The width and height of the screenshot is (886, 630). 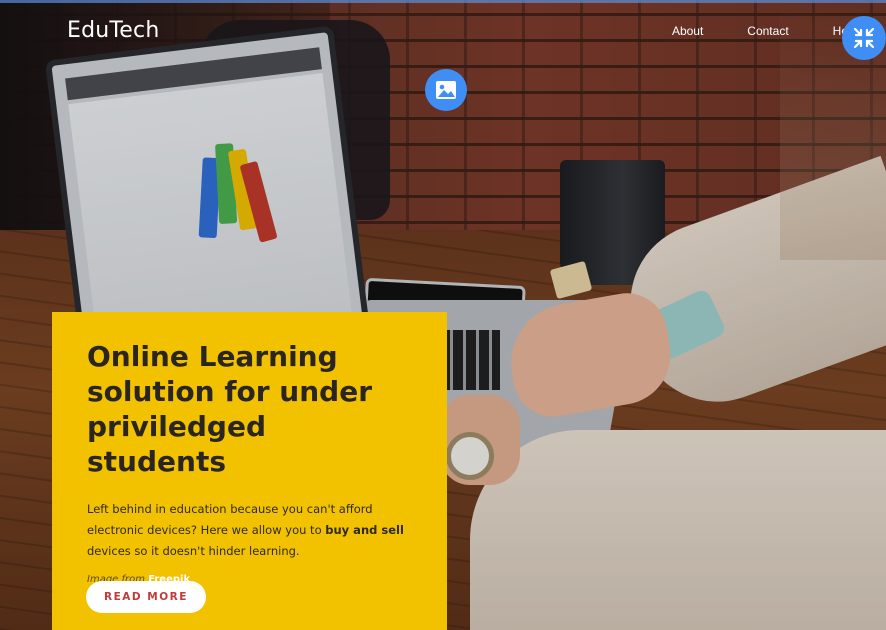 What do you see at coordinates (687, 31) in the screenshot?
I see `nav-about: About` at bounding box center [687, 31].